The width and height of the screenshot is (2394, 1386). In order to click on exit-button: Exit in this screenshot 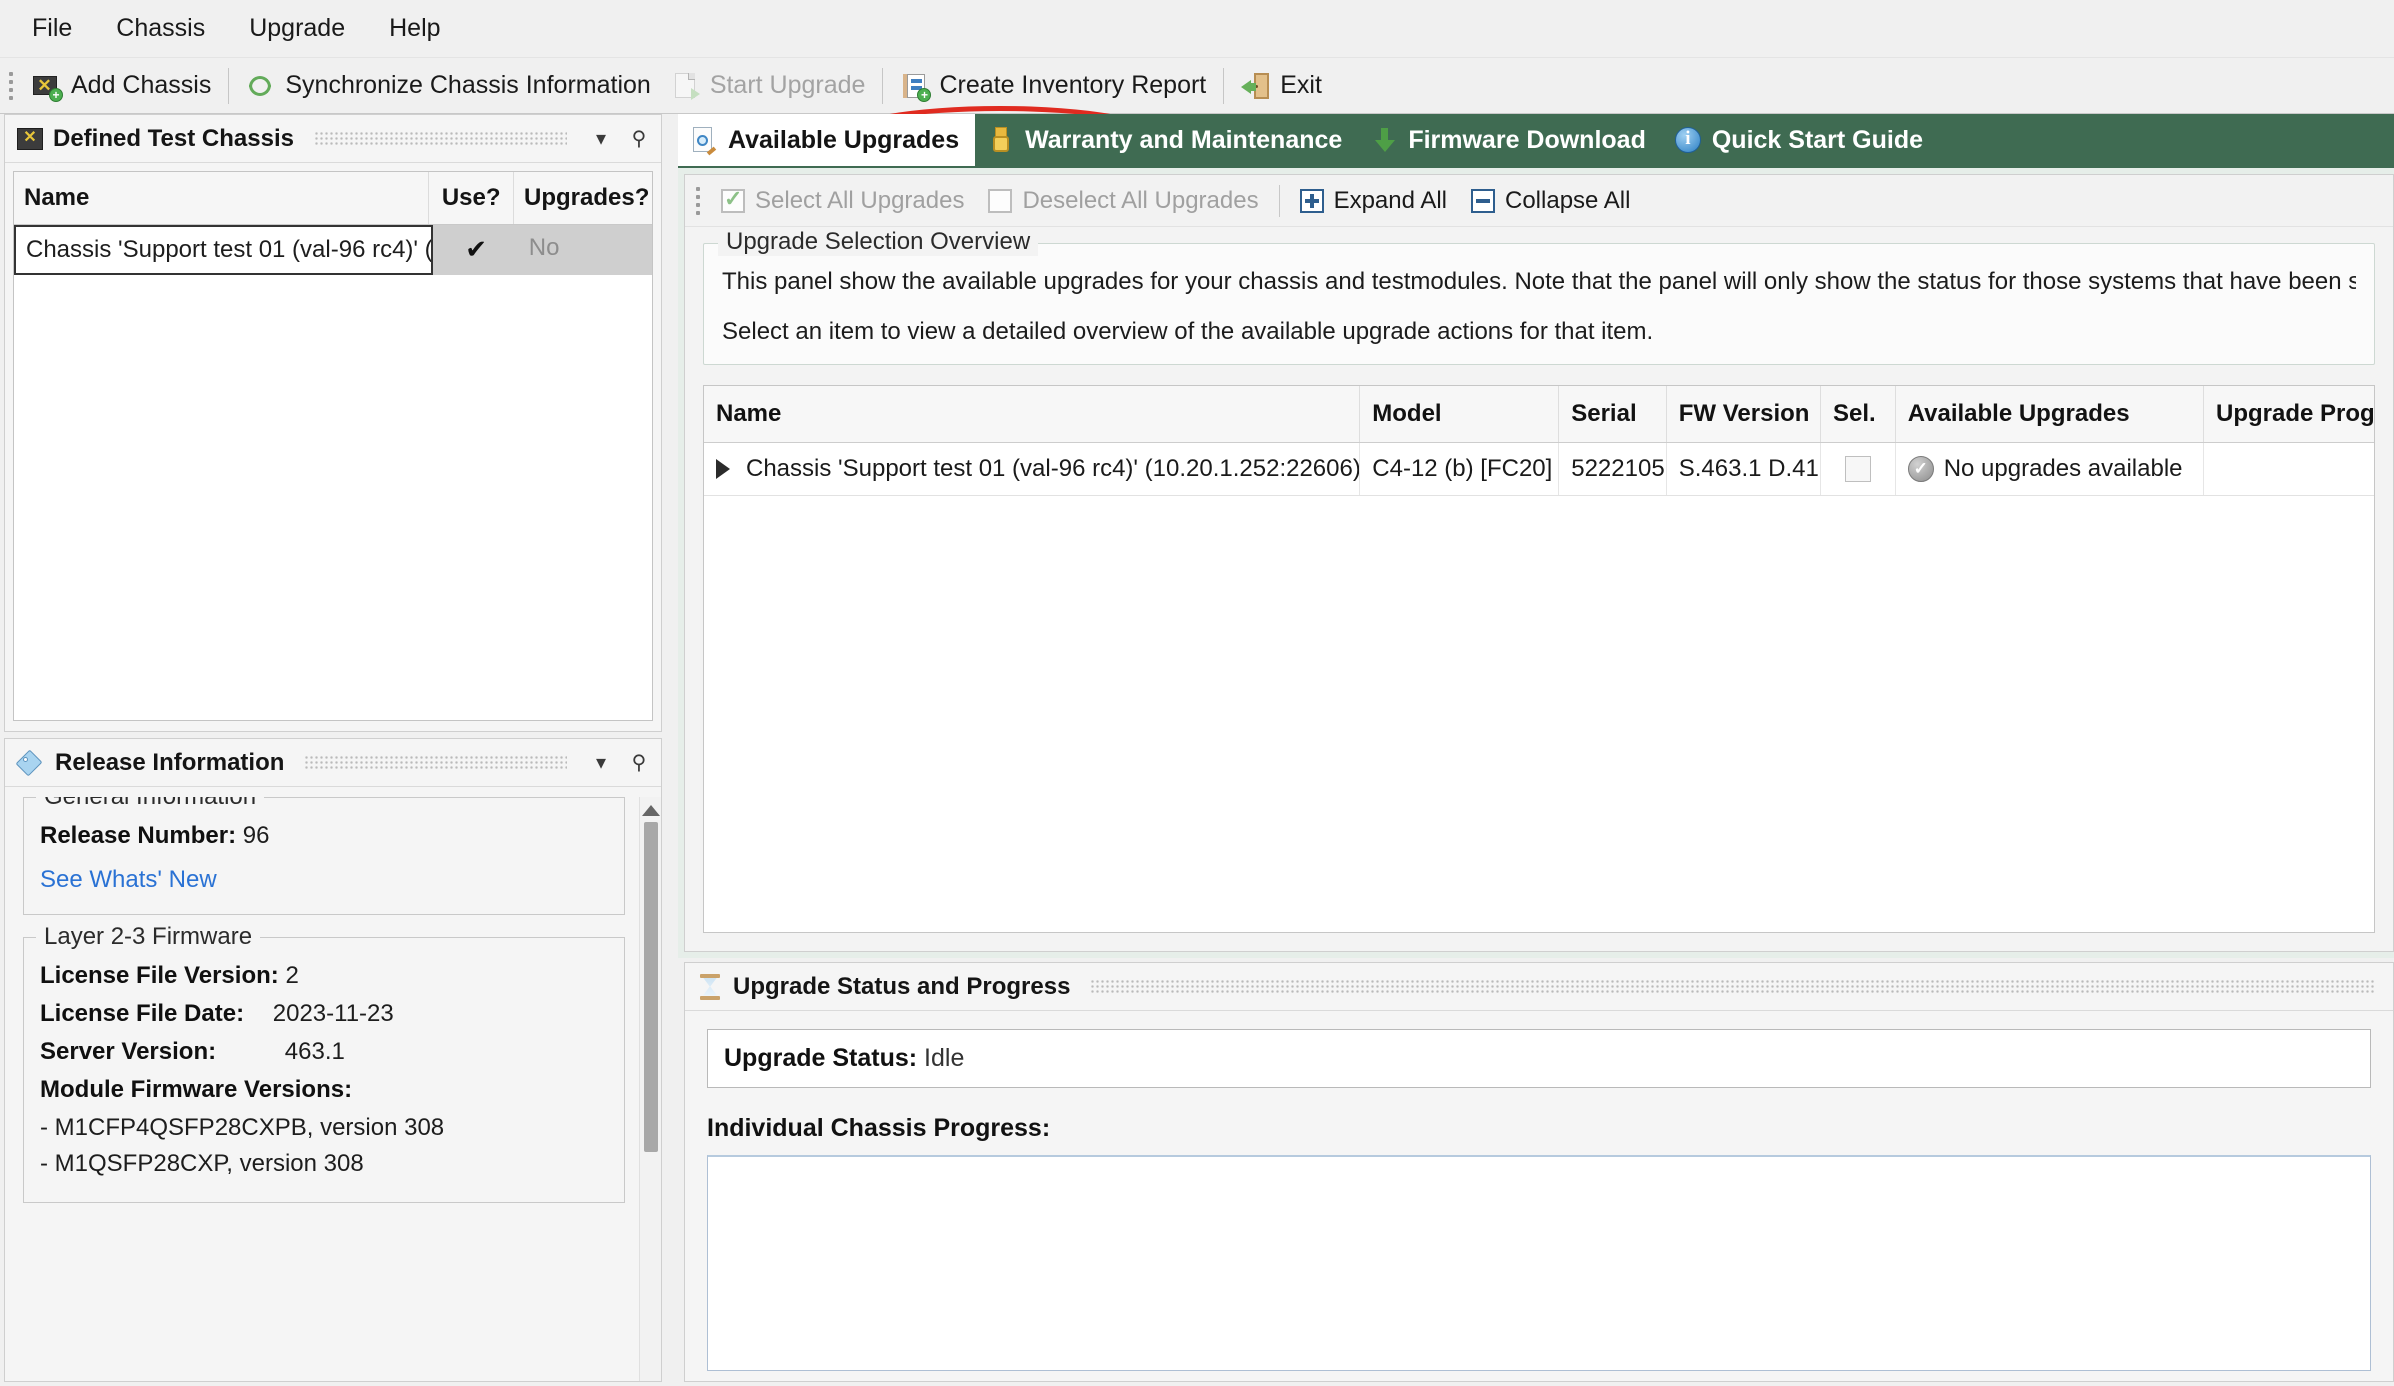, I will do `click(1281, 86)`.